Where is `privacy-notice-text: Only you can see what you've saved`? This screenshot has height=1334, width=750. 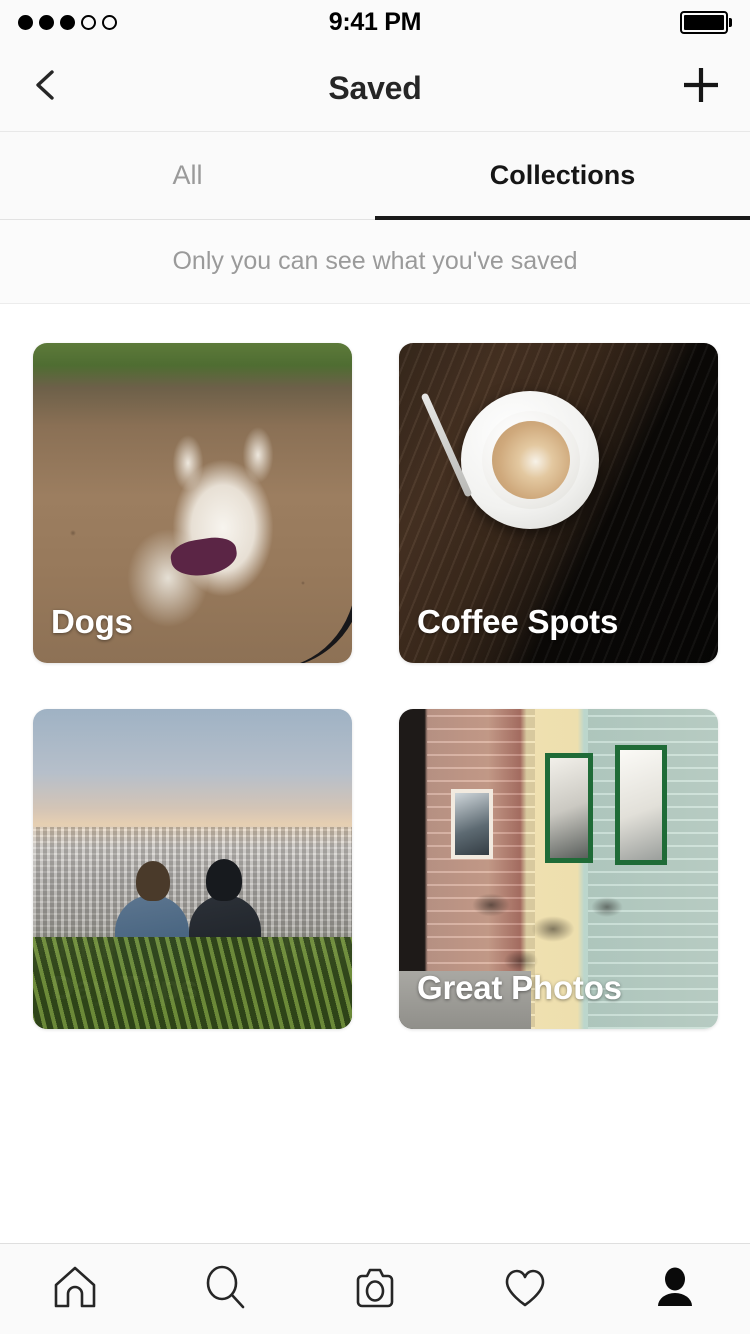
privacy-notice-text: Only you can see what you've saved is located at coordinates (375, 261).